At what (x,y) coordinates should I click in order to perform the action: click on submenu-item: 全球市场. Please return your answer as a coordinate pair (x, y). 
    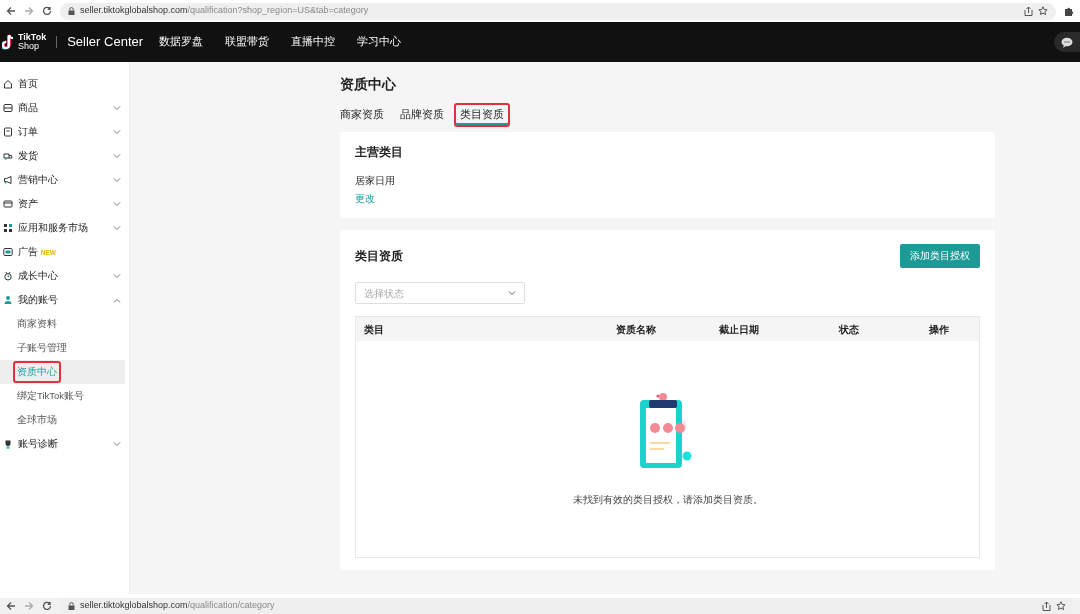
    Looking at the image, I should click on (64, 420).